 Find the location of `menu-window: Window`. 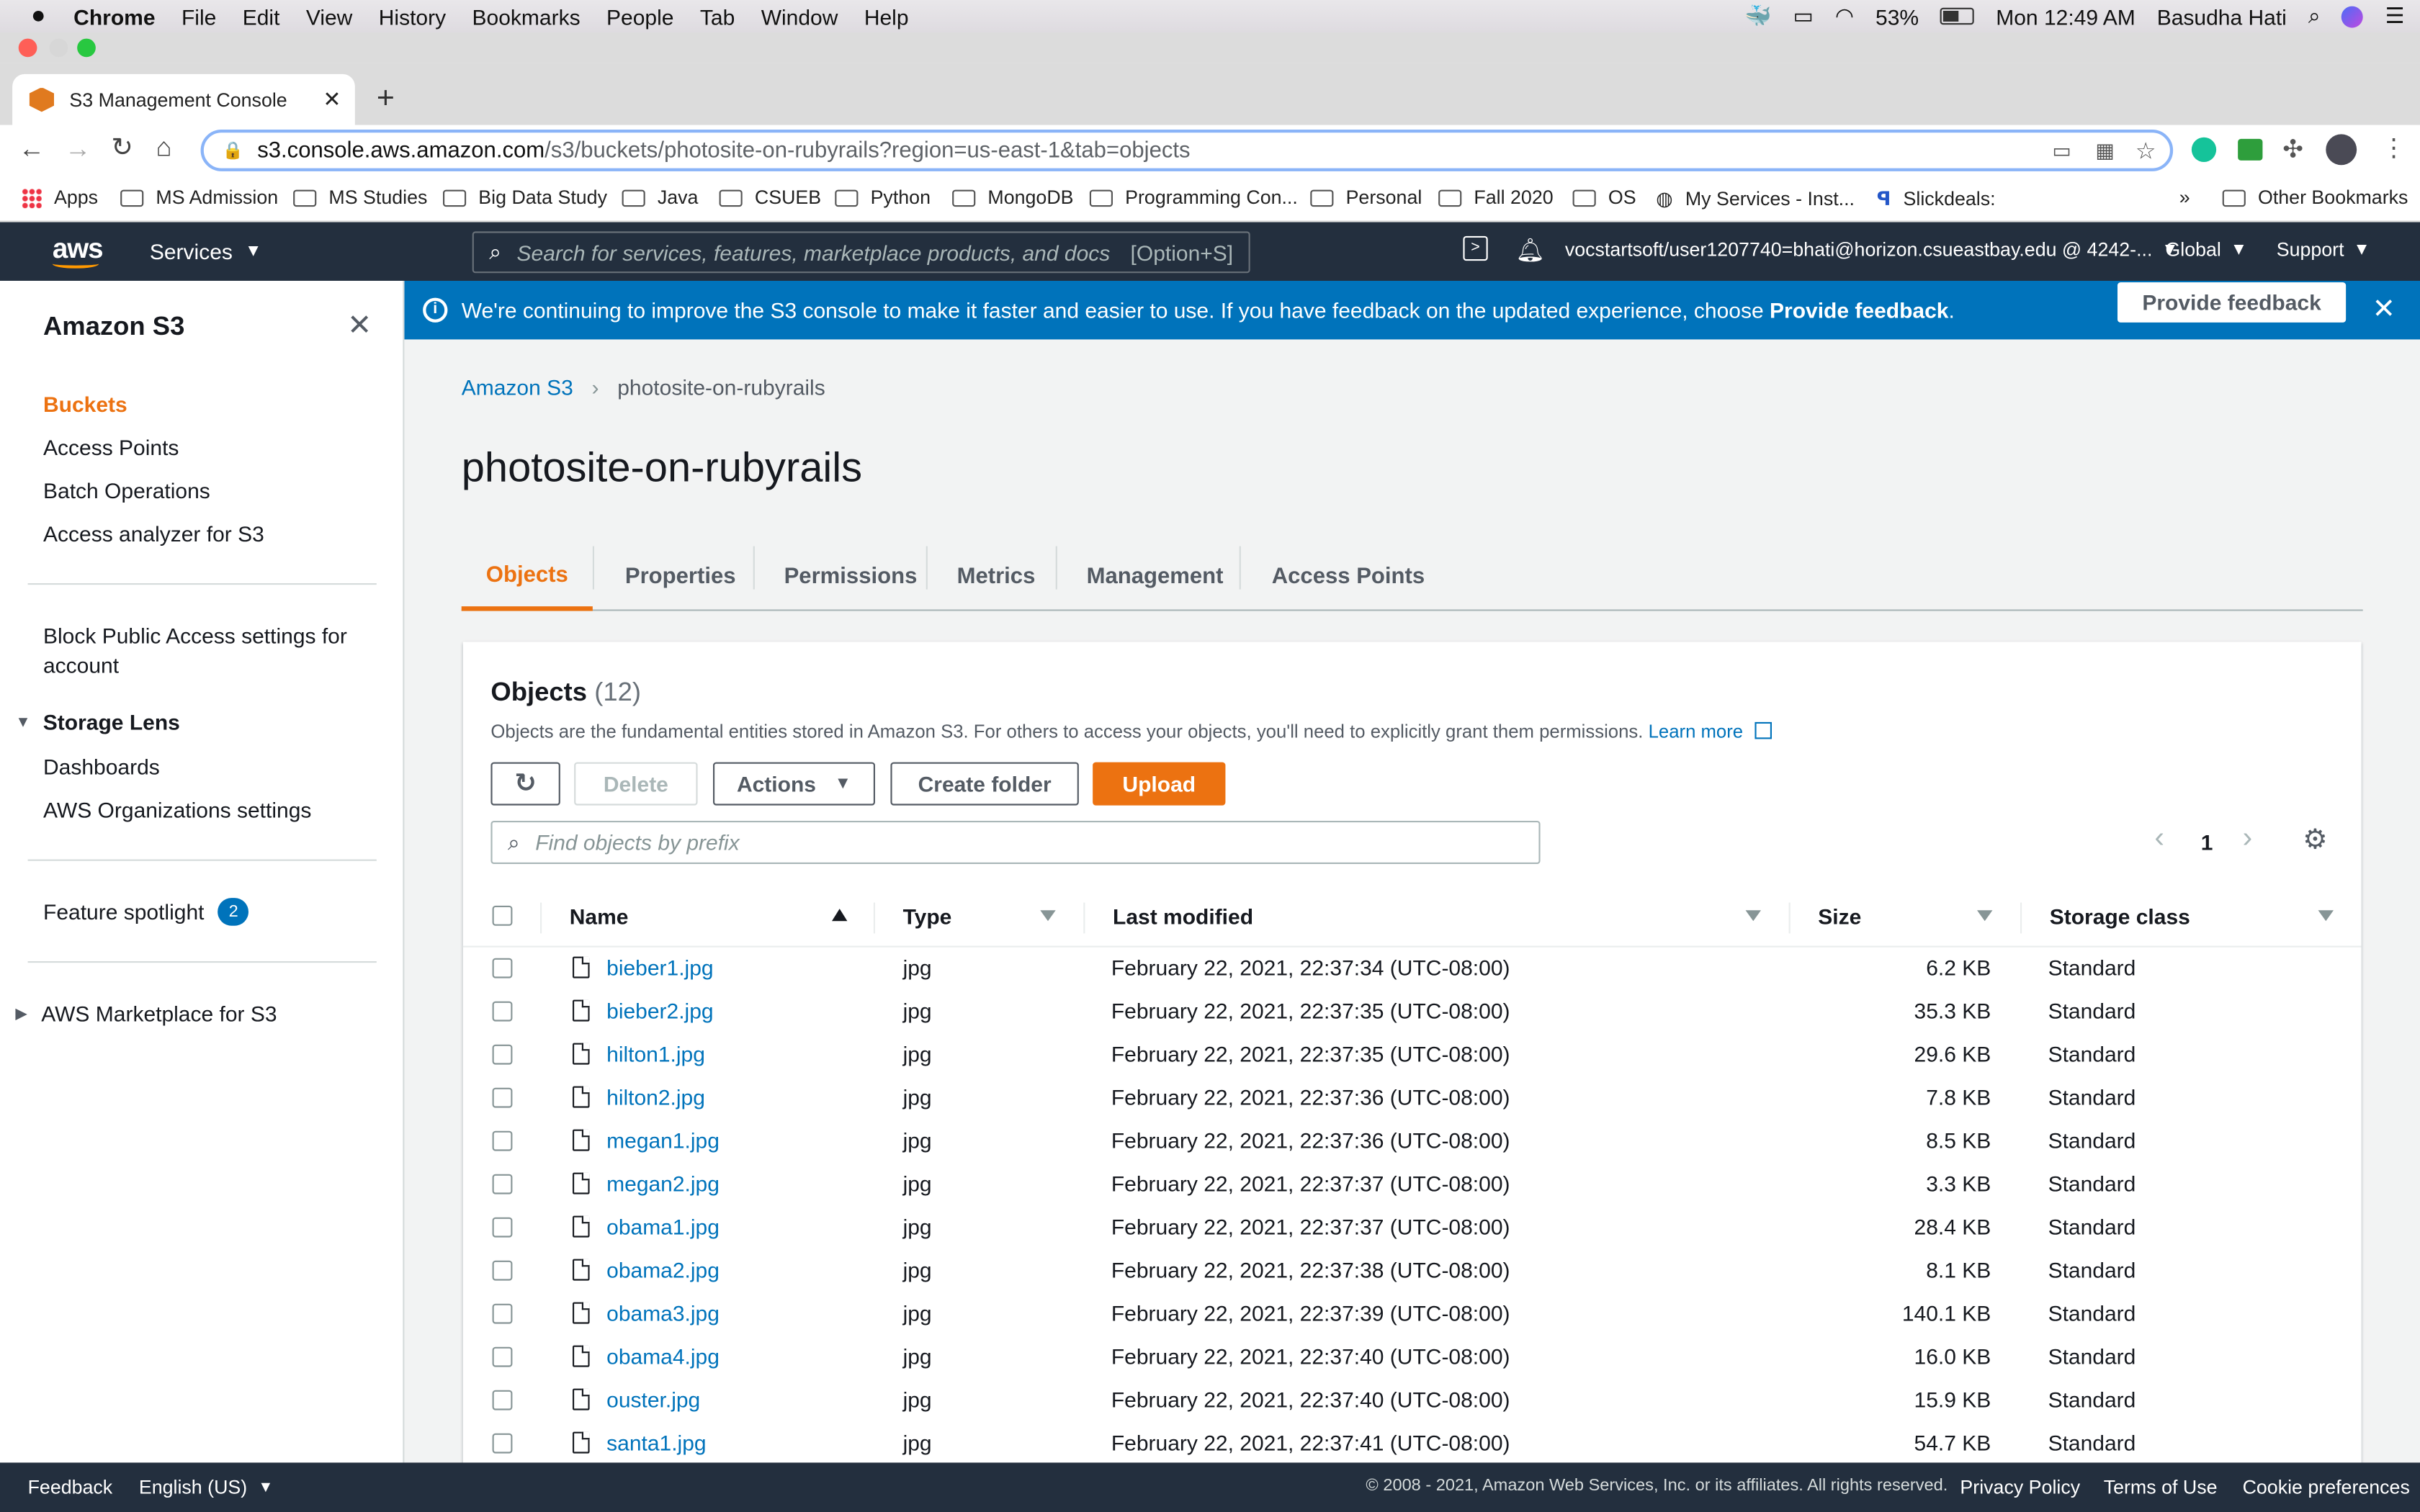

menu-window: Window is located at coordinates (799, 16).